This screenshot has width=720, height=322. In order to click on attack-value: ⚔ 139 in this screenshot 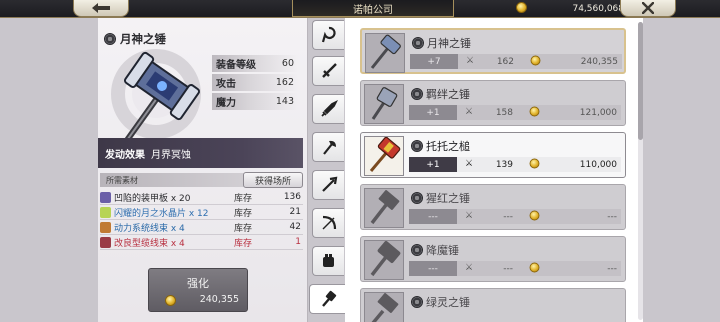, I will do `click(487, 164)`.